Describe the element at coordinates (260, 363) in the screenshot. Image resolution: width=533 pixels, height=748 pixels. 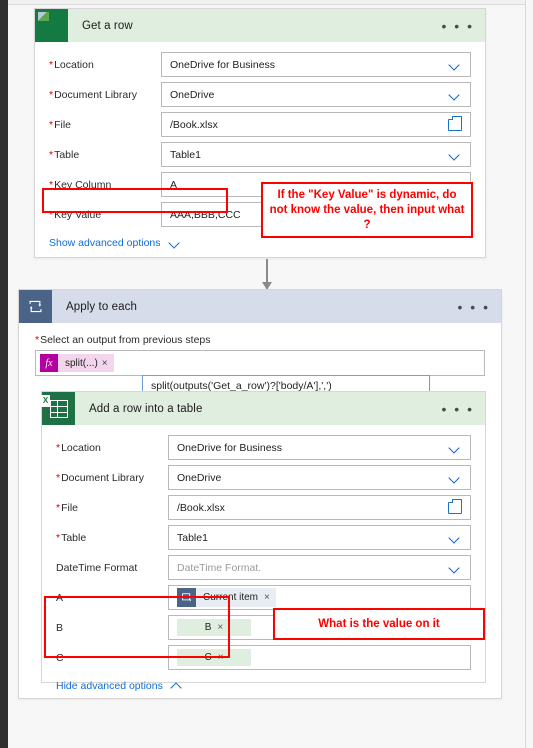
I see `select-output-input: fx split(...) ×` at that location.